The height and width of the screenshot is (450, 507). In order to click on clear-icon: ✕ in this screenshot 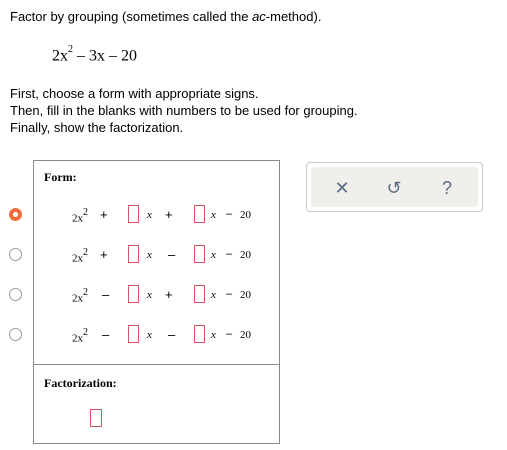, I will do `click(342, 188)`.